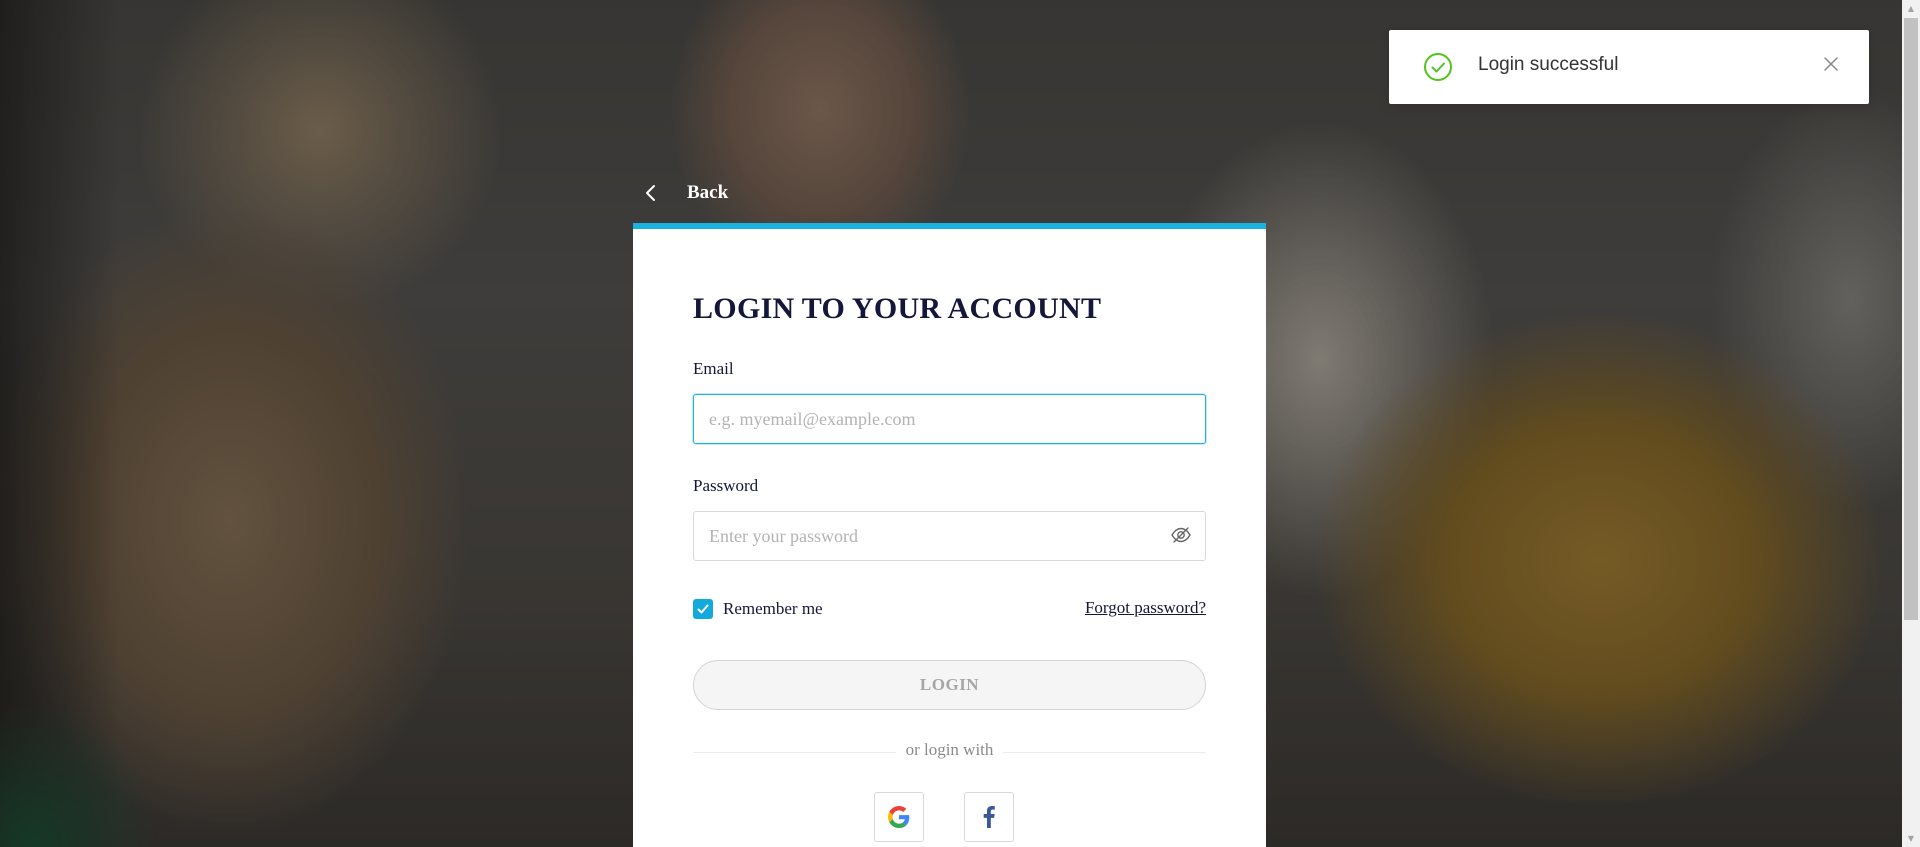 The image size is (1920, 847). I want to click on facebook-icon, so click(989, 817).